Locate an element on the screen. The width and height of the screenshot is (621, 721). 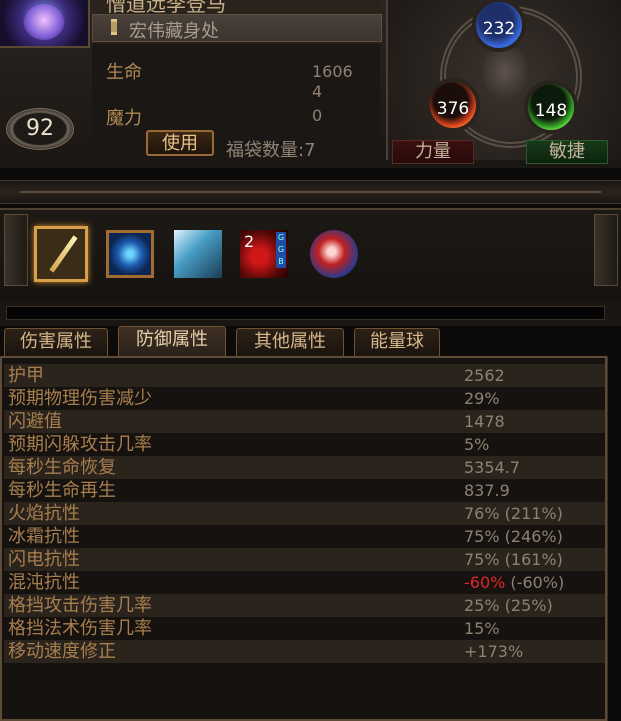
table-row: 护甲 2562 is located at coordinates (304, 375).